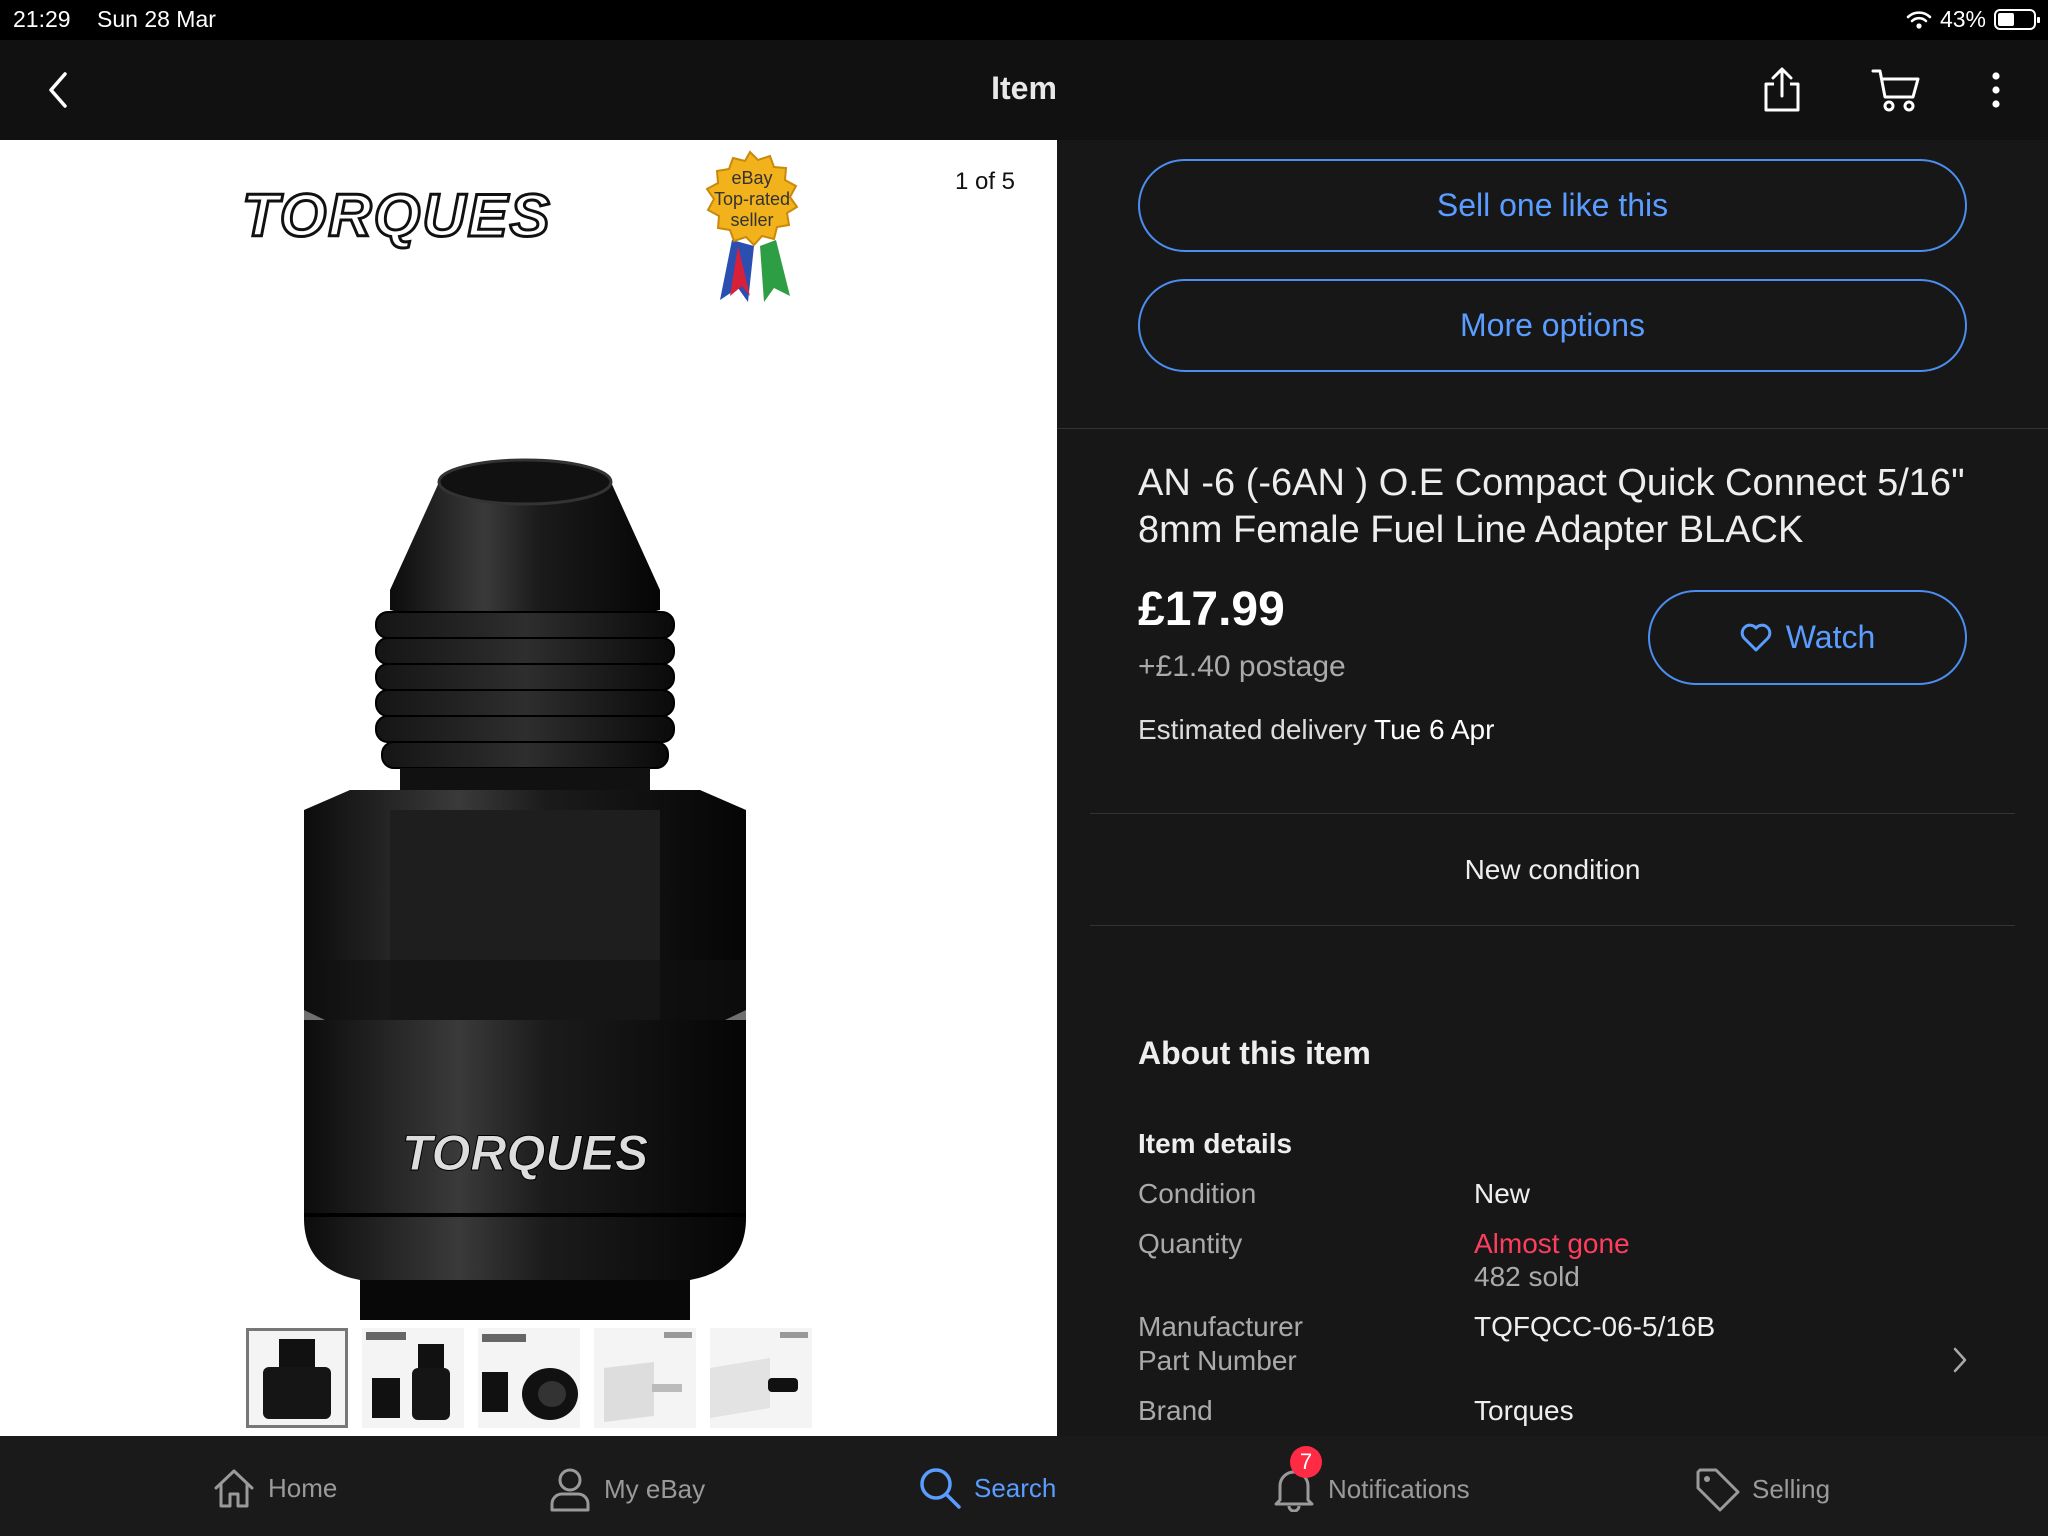 This screenshot has width=2048, height=1536. What do you see at coordinates (751, 220) in the screenshot?
I see `badge-line3: seller` at bounding box center [751, 220].